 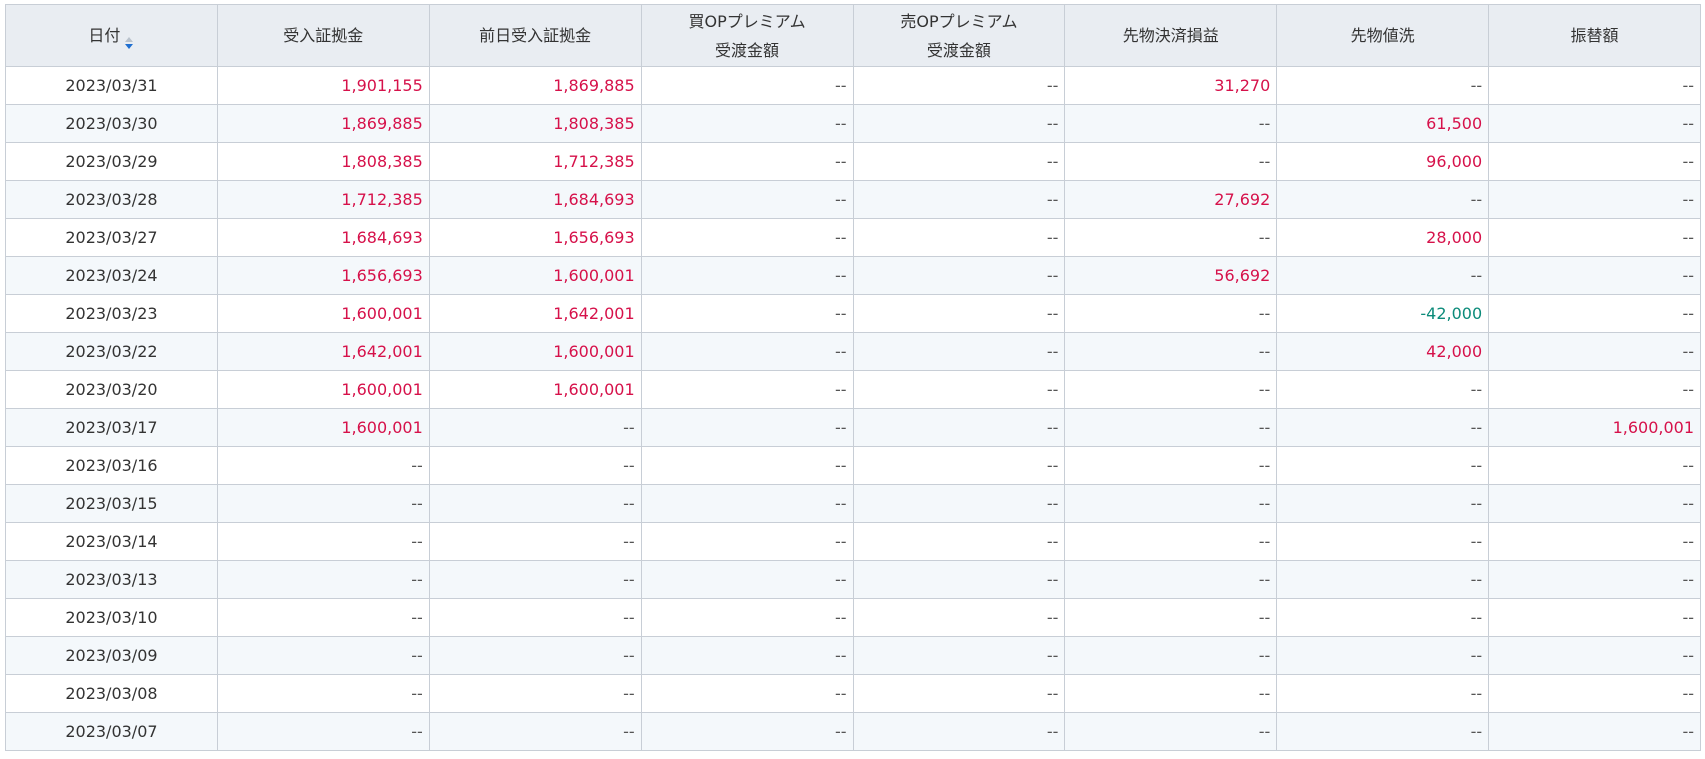 I want to click on table-row: 2023/03/16 -- -- -- -- -- -- --, so click(x=853, y=465).